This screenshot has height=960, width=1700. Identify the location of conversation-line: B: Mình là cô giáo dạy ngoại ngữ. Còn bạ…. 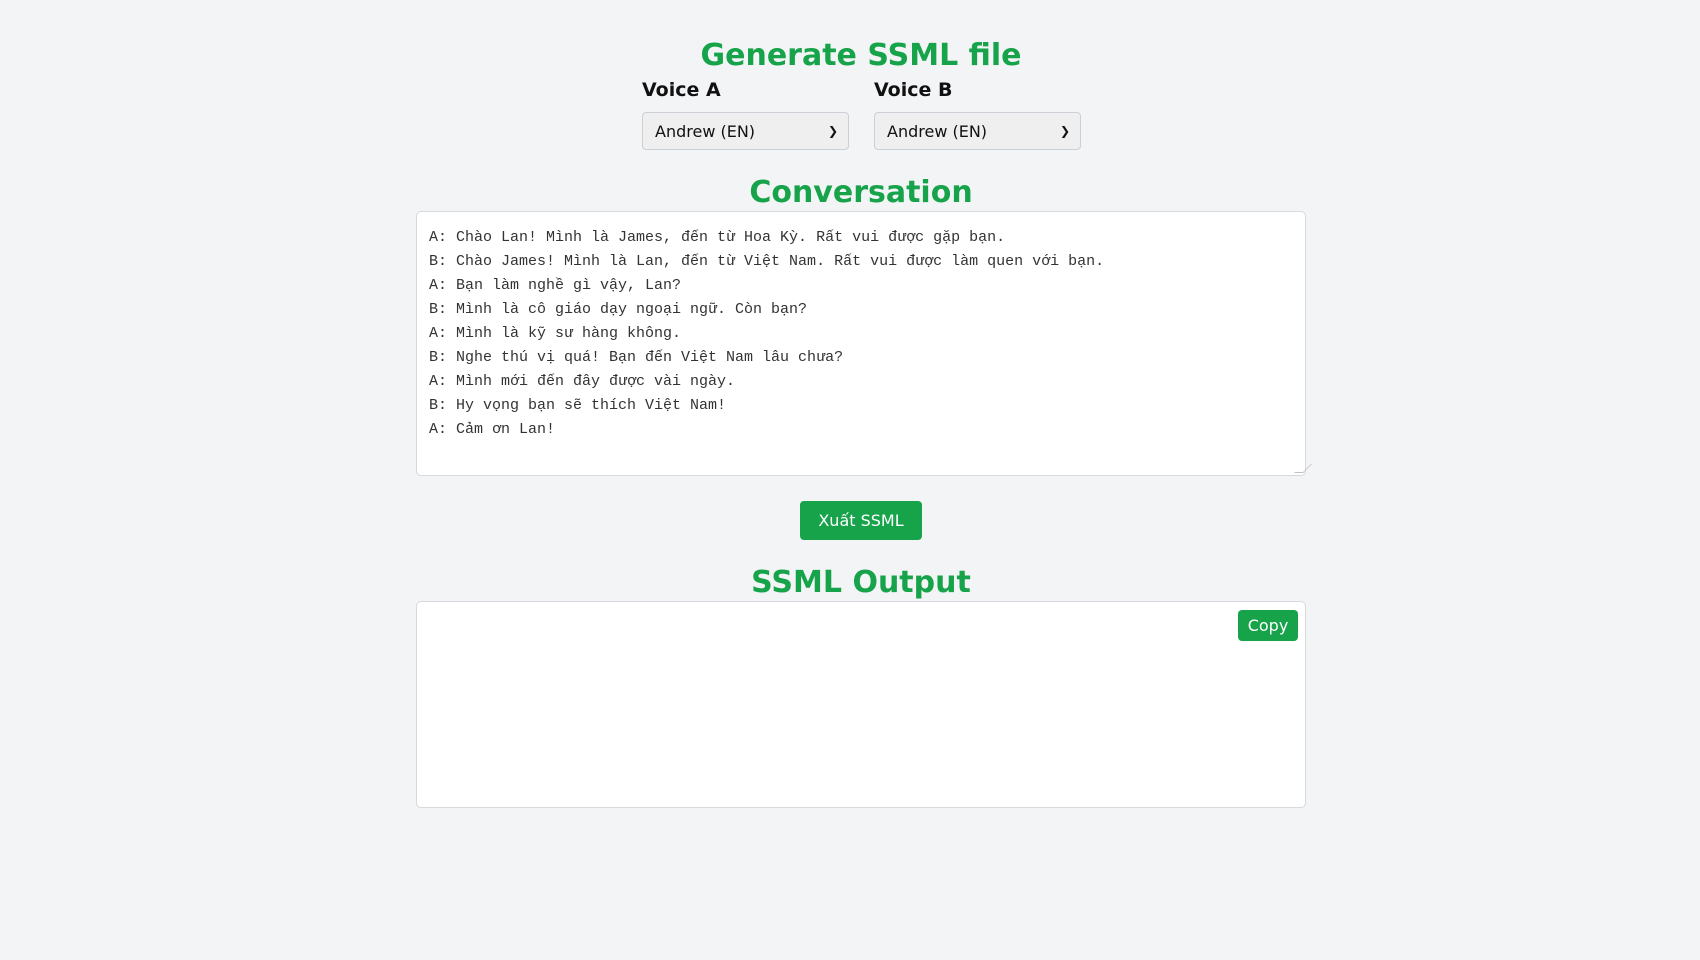
(618, 309).